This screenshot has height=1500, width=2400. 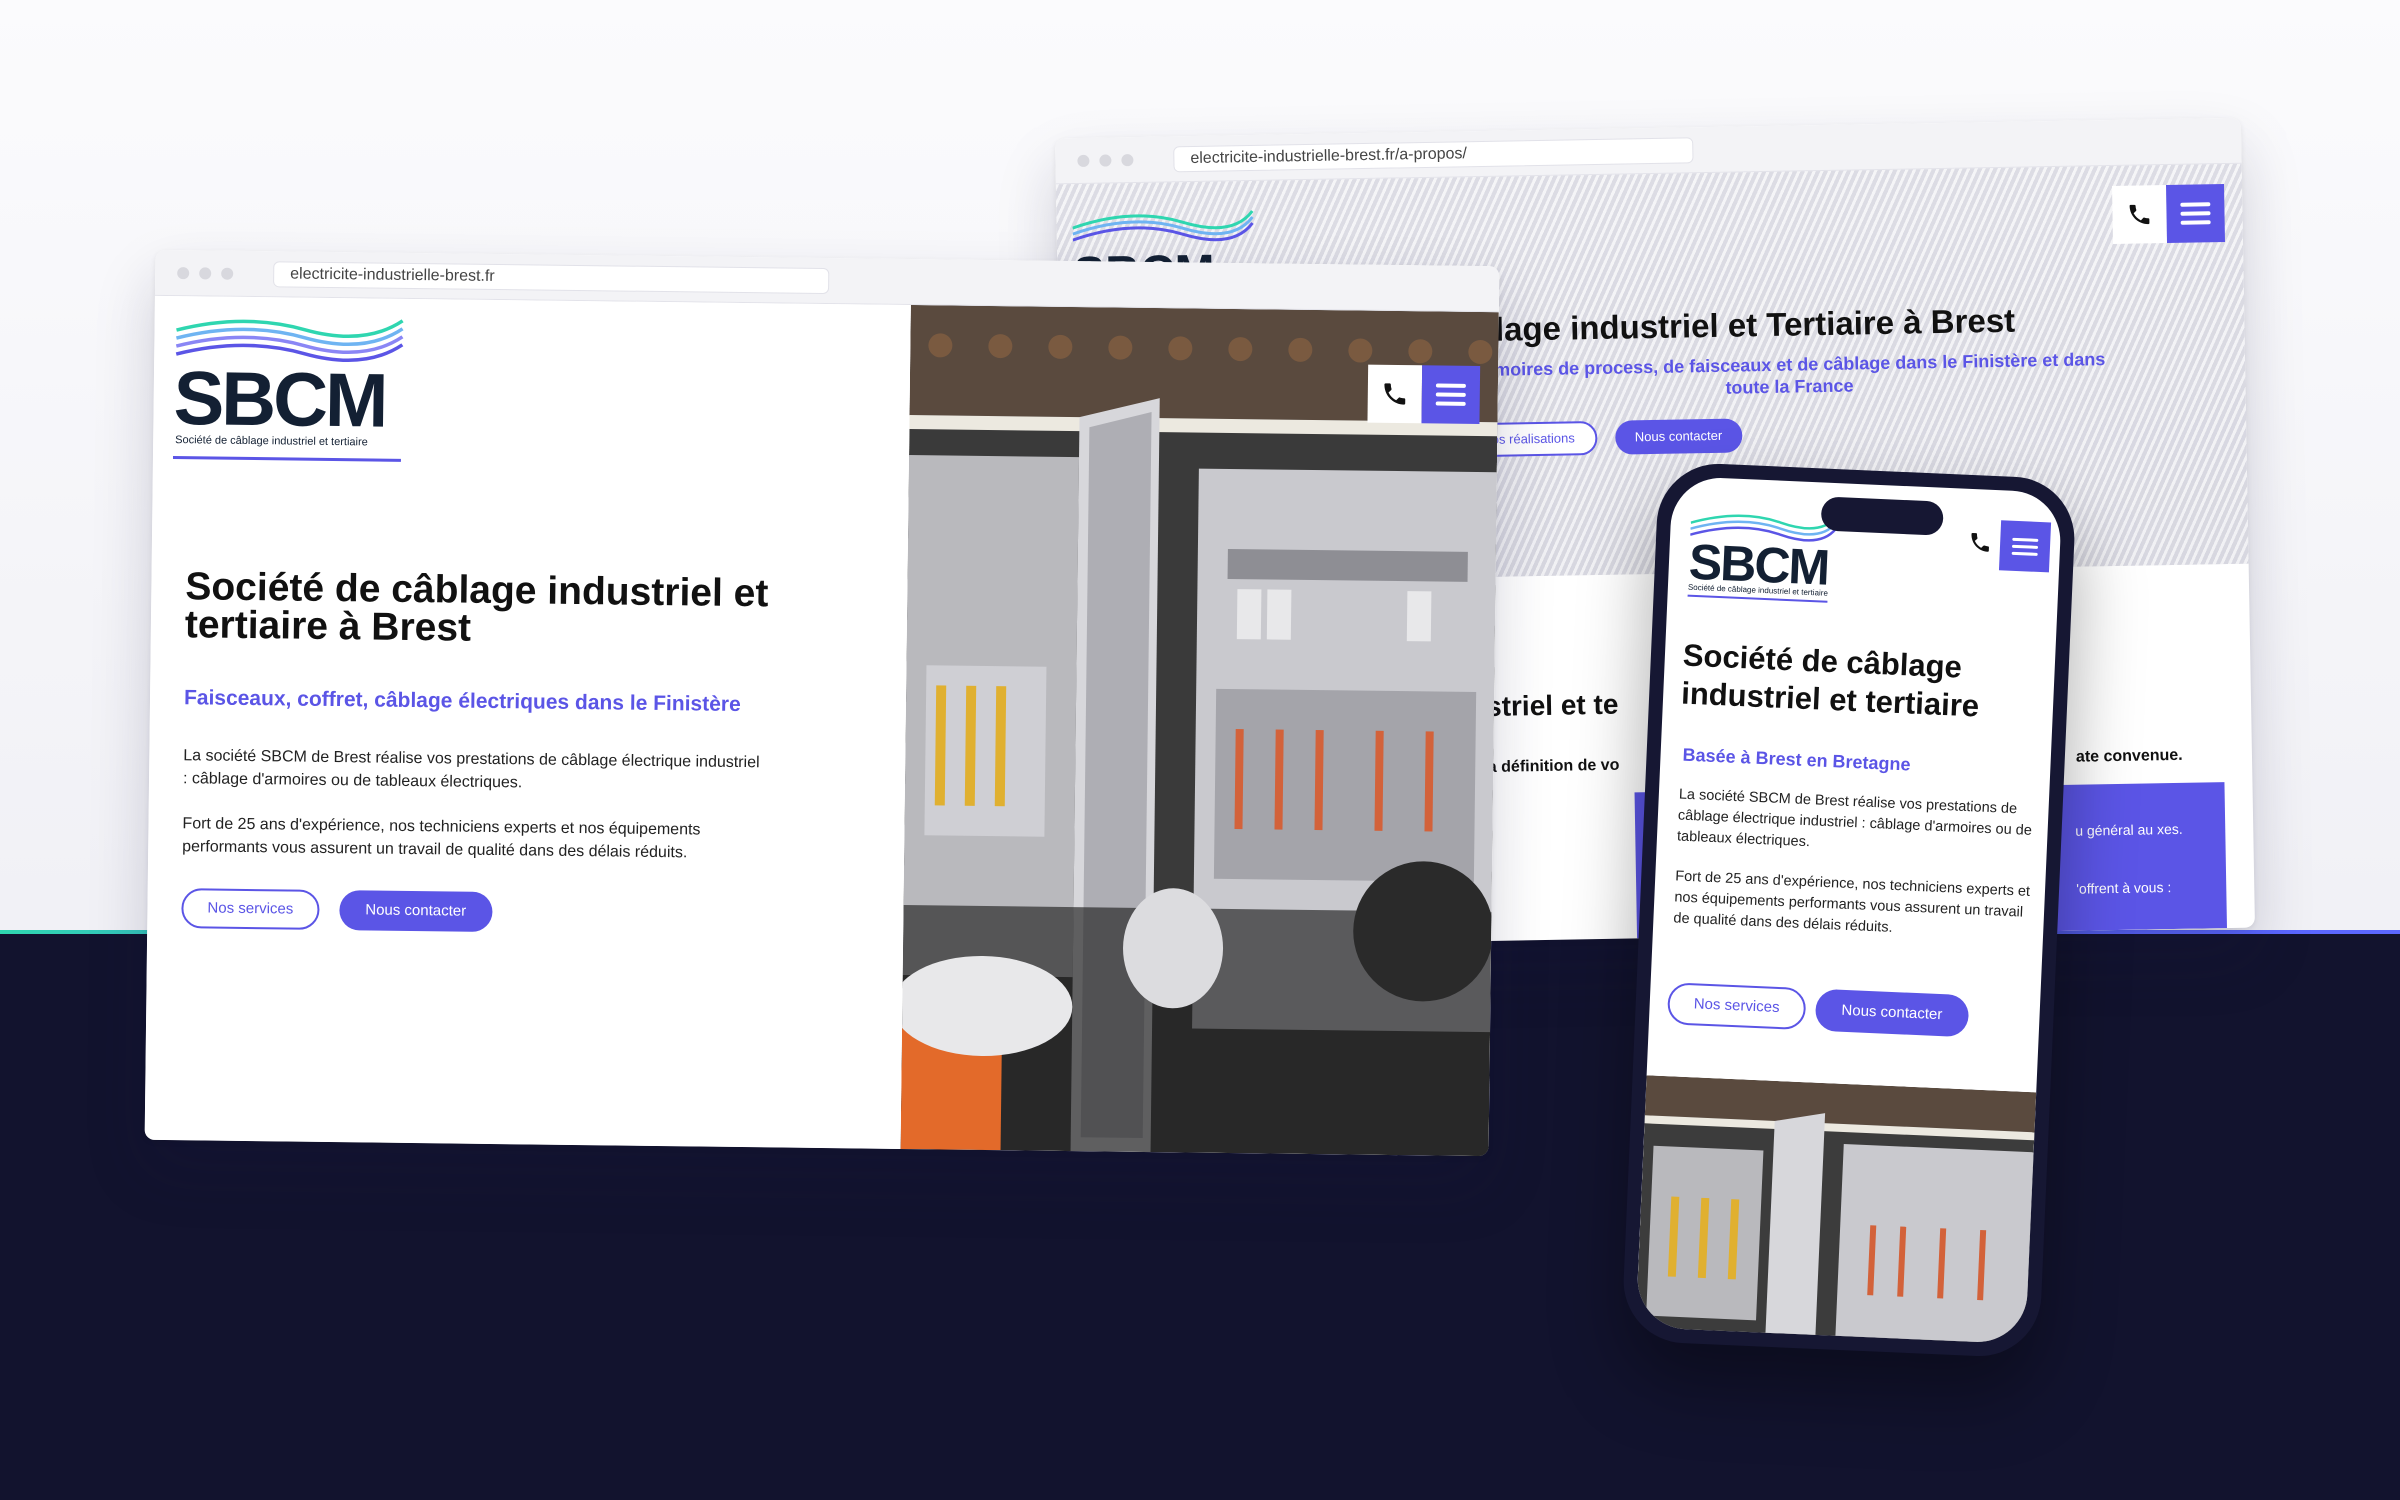 What do you see at coordinates (2129, 829) in the screenshot?
I see `highlight-text: u général au xes.` at bounding box center [2129, 829].